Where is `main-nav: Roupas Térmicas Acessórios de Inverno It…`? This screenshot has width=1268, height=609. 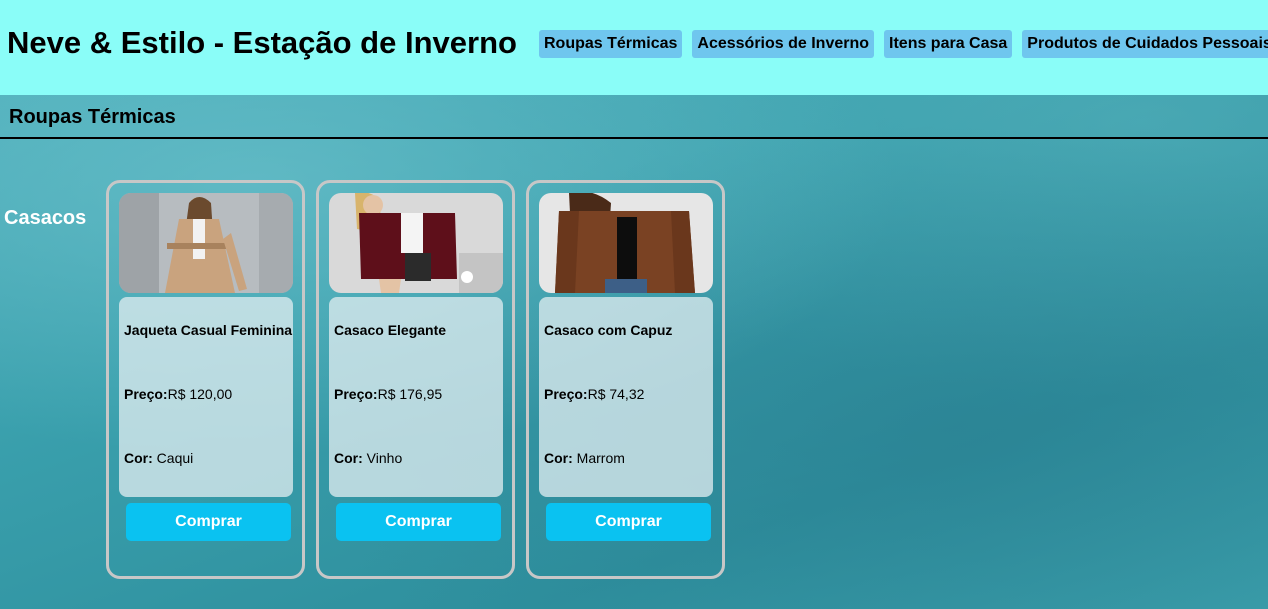 main-nav: Roupas Térmicas Acessórios de Inverno It… is located at coordinates (903, 44).